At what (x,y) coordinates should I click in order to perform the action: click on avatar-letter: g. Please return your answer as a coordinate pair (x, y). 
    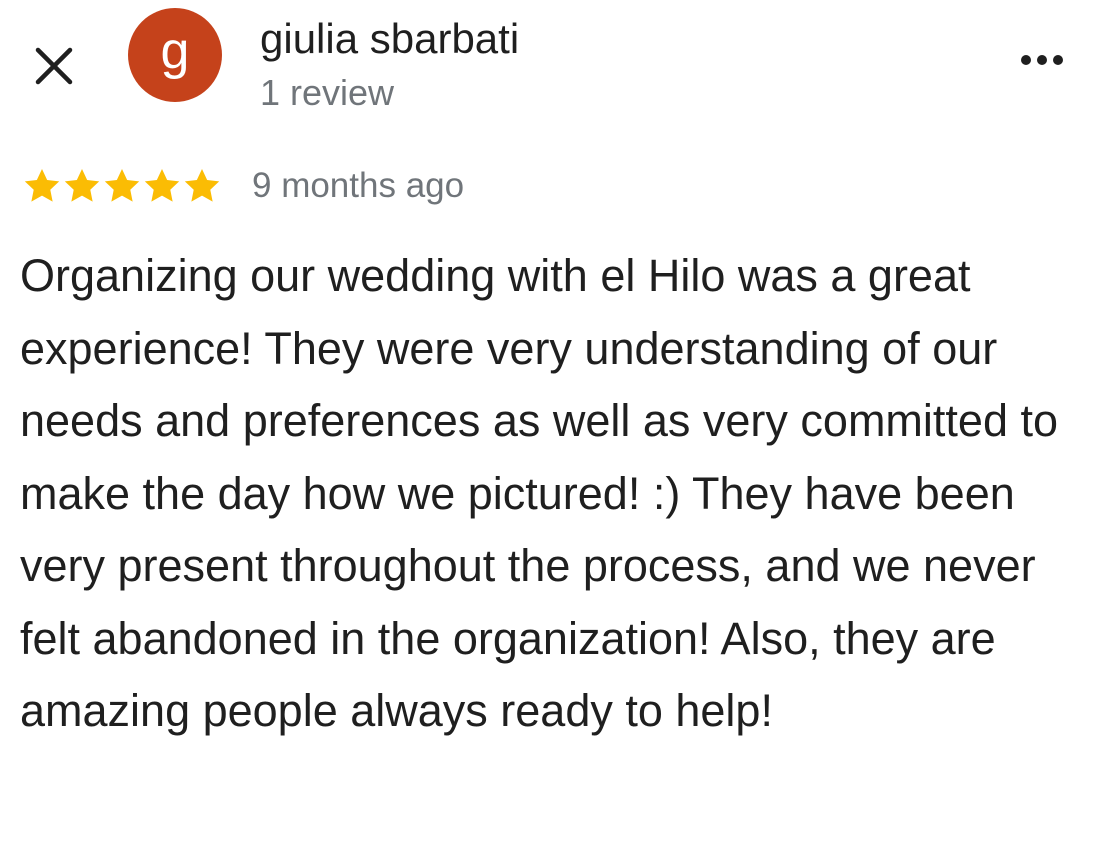
    Looking at the image, I should click on (175, 51).